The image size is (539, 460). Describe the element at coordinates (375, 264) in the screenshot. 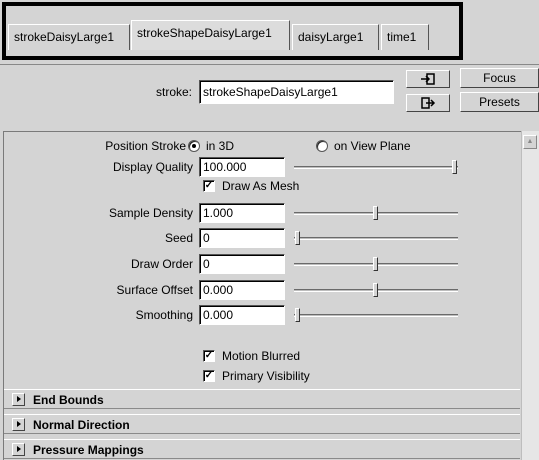

I see `draw-order-slider-thumb` at that location.